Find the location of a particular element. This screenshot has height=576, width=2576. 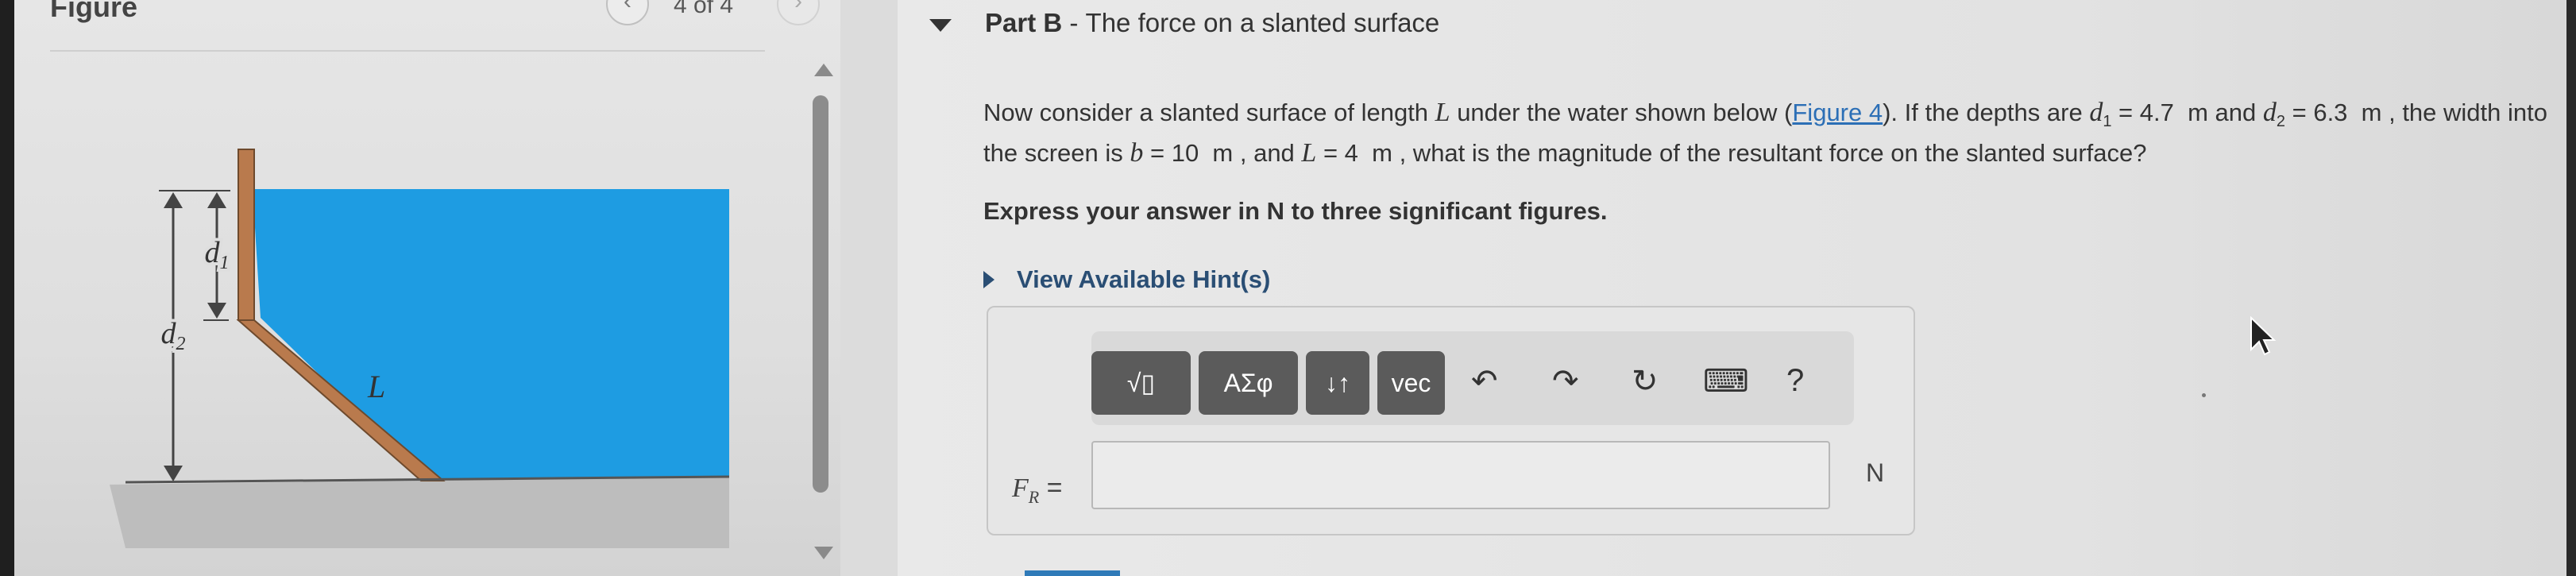

L-label: L is located at coordinates (376, 386).